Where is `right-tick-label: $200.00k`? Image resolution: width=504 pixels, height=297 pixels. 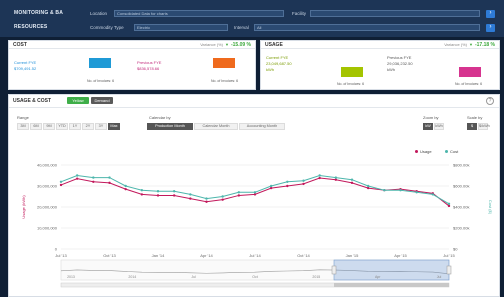
right-tick-label: $200.00k is located at coordinates (461, 228).